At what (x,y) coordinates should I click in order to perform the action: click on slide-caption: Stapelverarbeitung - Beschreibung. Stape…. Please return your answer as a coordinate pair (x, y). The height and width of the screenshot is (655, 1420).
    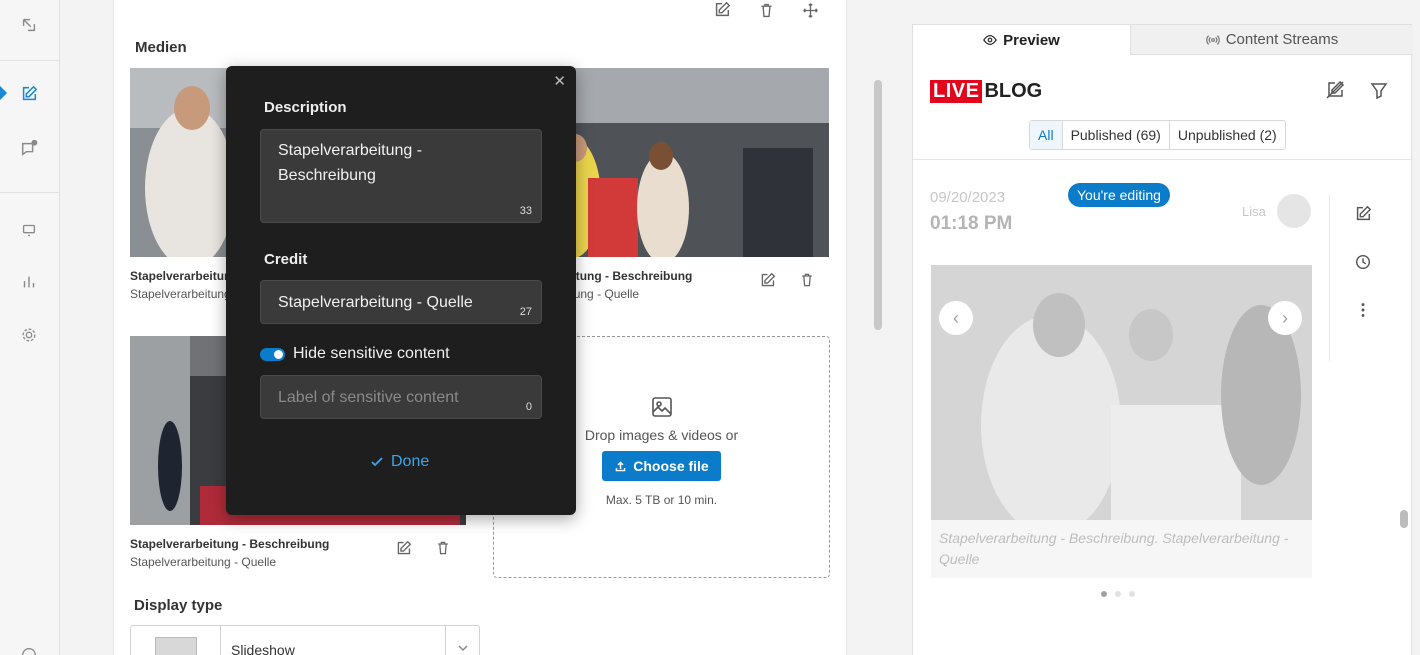
    Looking at the image, I should click on (1121, 549).